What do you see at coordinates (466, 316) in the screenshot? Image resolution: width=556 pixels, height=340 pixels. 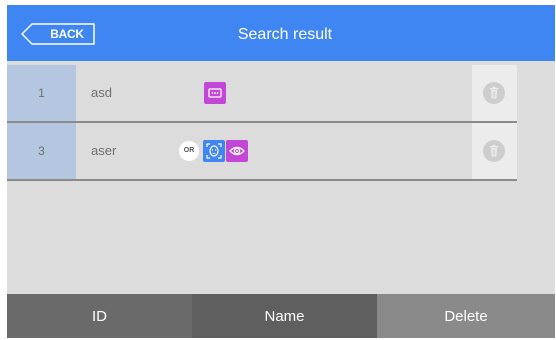 I see `footer-delete-tab: Delete` at bounding box center [466, 316].